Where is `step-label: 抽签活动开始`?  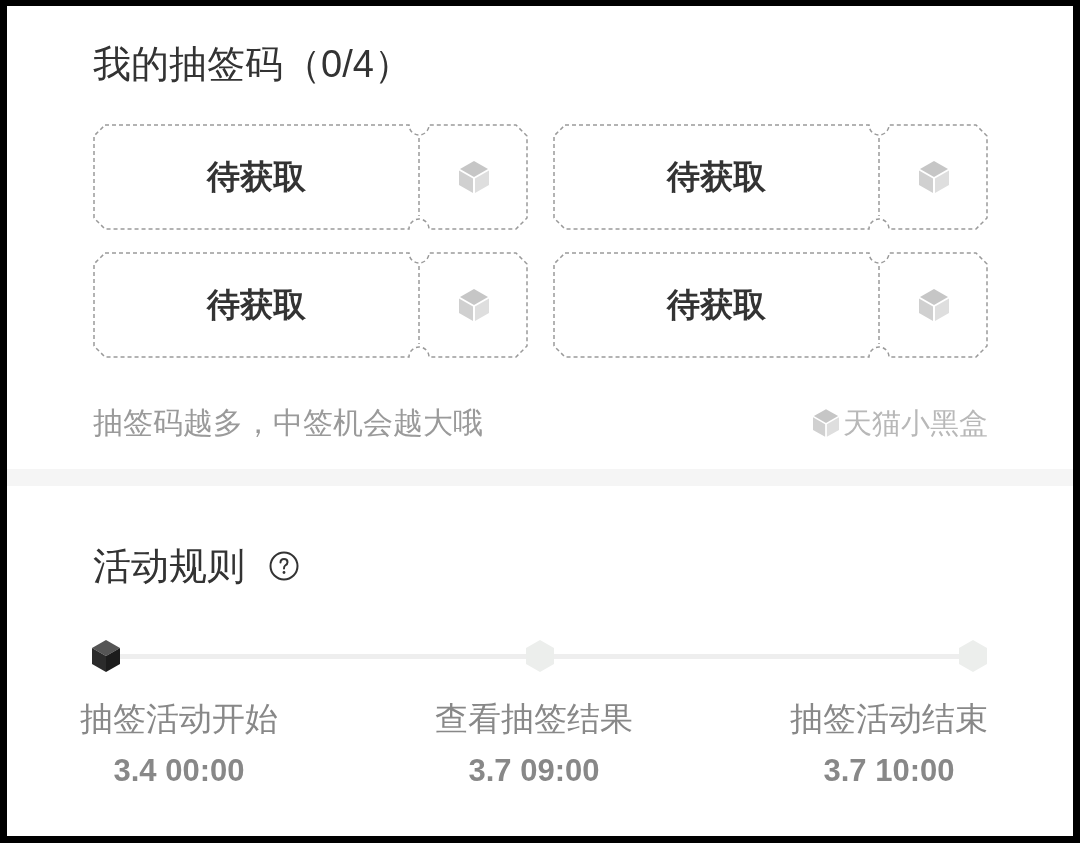
step-label: 抽签活动开始 is located at coordinates (179, 719).